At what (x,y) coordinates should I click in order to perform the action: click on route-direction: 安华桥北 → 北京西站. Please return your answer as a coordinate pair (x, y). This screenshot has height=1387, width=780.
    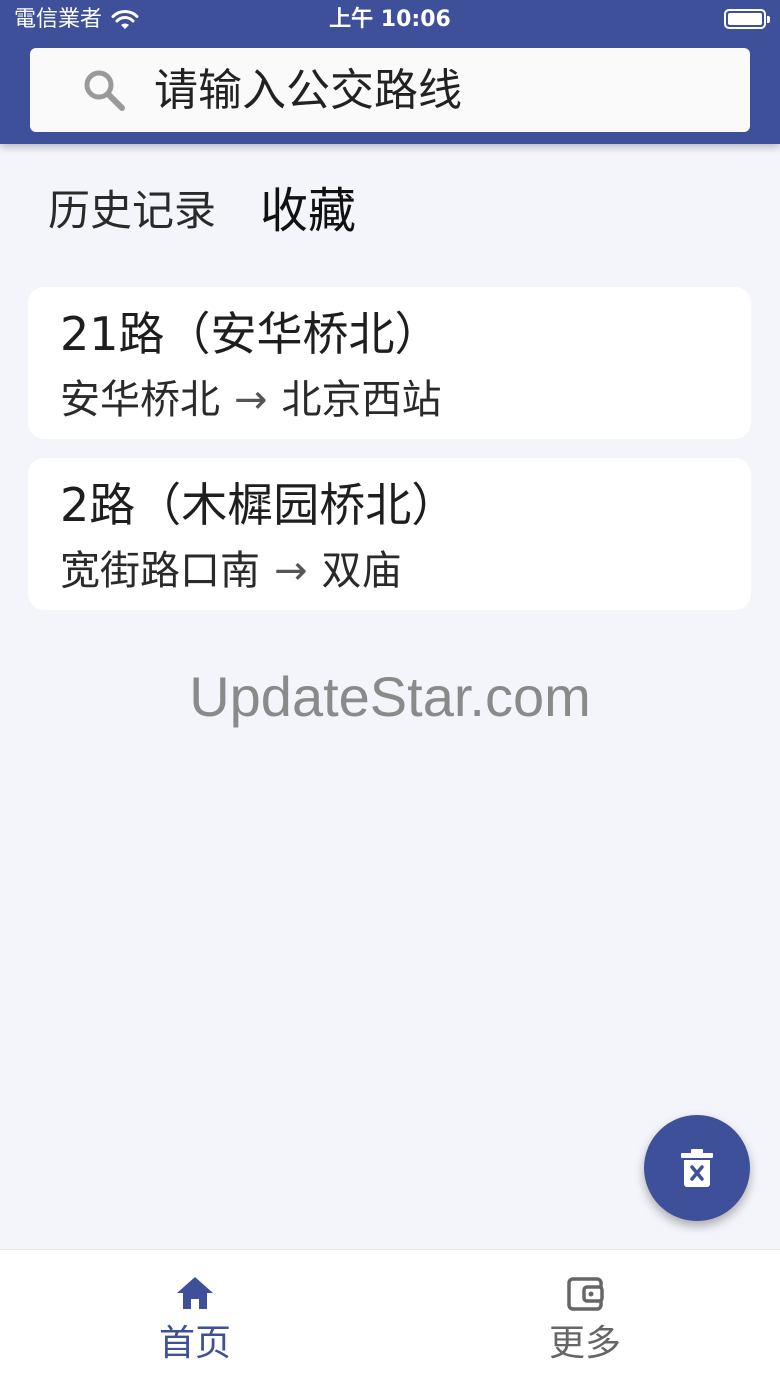
    Looking at the image, I should click on (251, 400).